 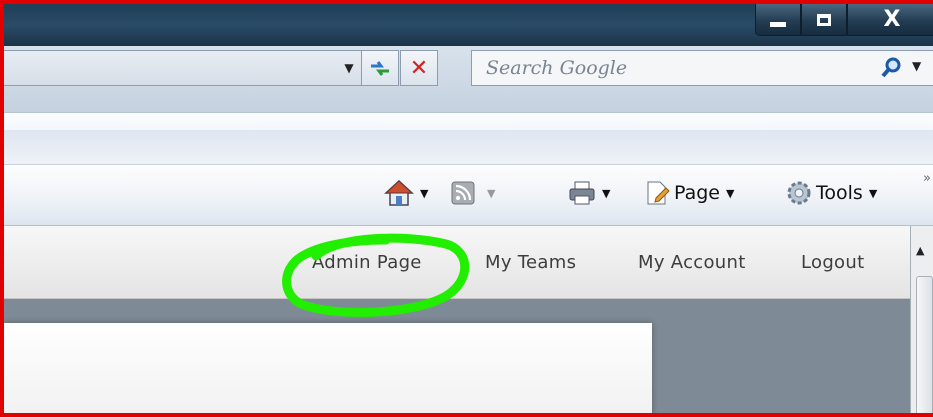 What do you see at coordinates (556, 68) in the screenshot?
I see `search-input: Search Google` at bounding box center [556, 68].